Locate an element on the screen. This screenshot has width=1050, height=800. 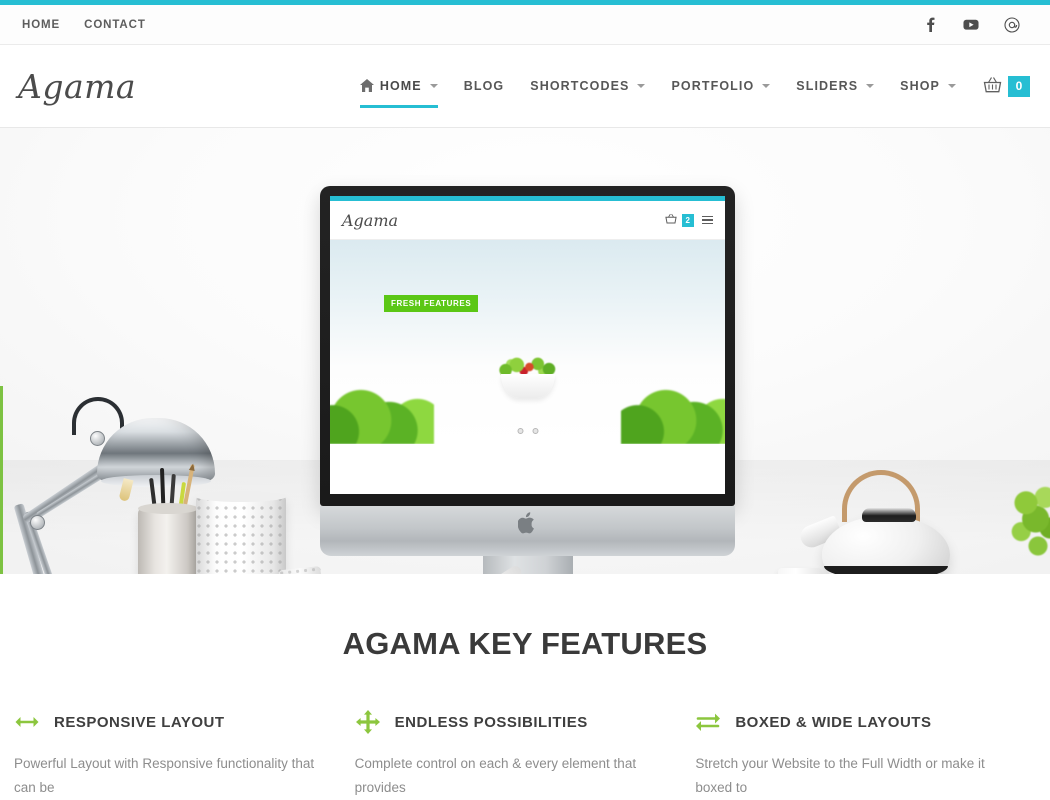
cart-button: 0 is located at coordinates (999, 86).